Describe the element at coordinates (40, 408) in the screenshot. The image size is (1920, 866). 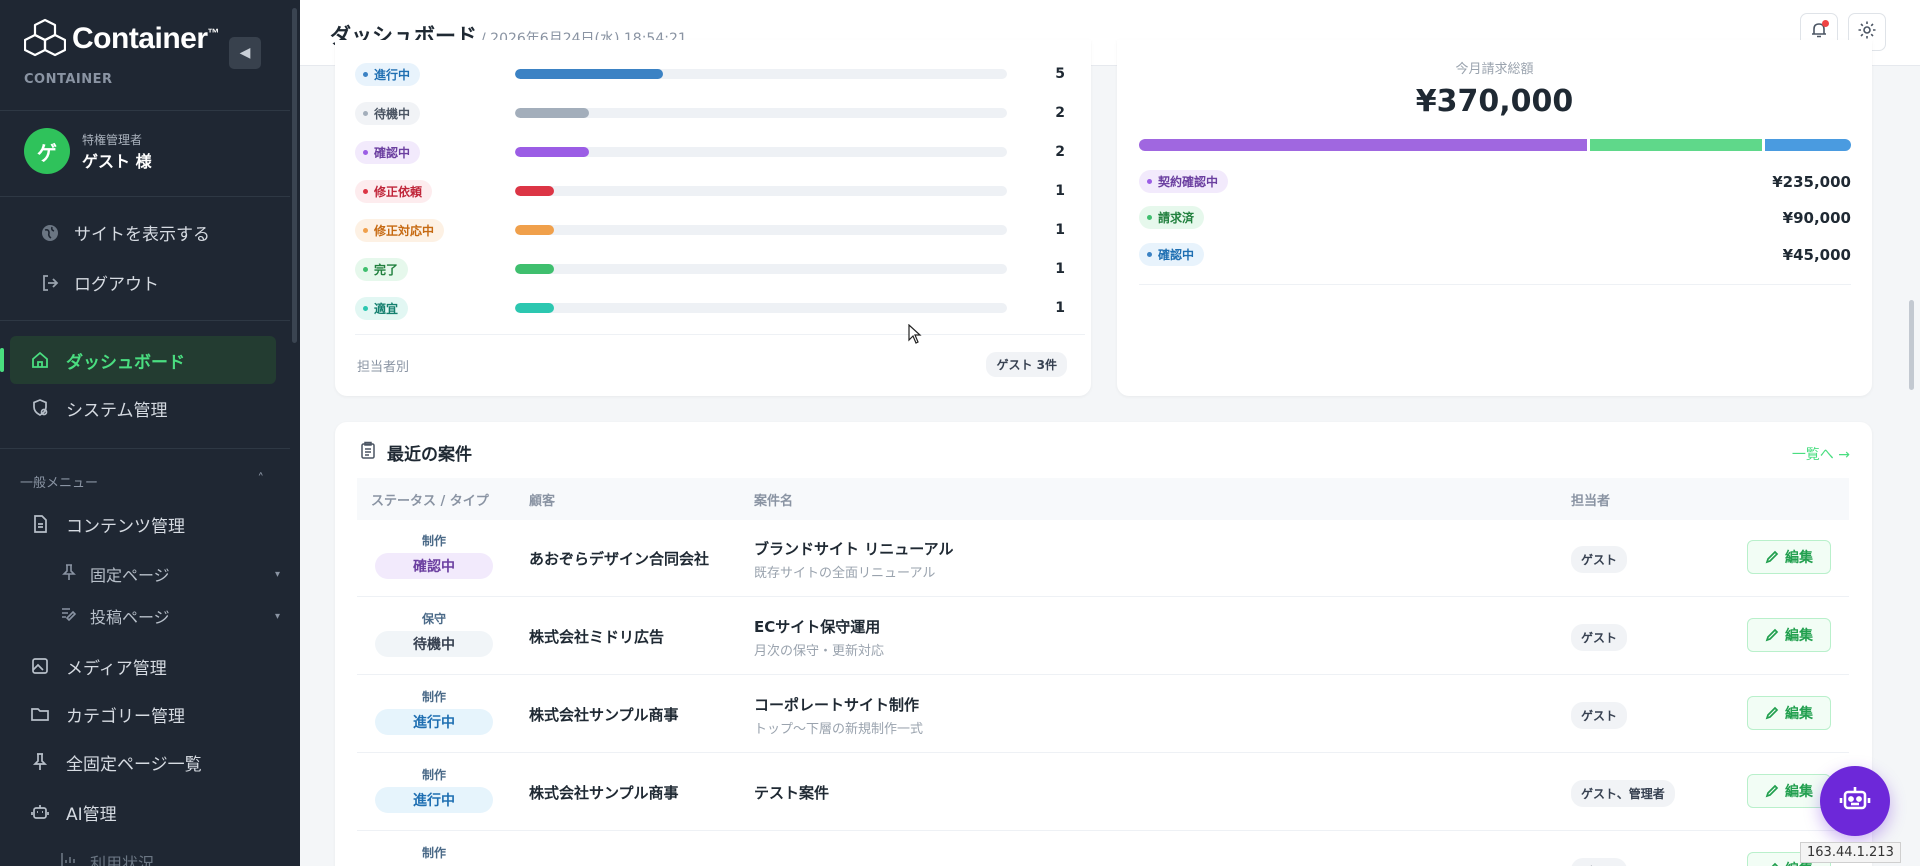
I see `shield-gear-icon` at that location.